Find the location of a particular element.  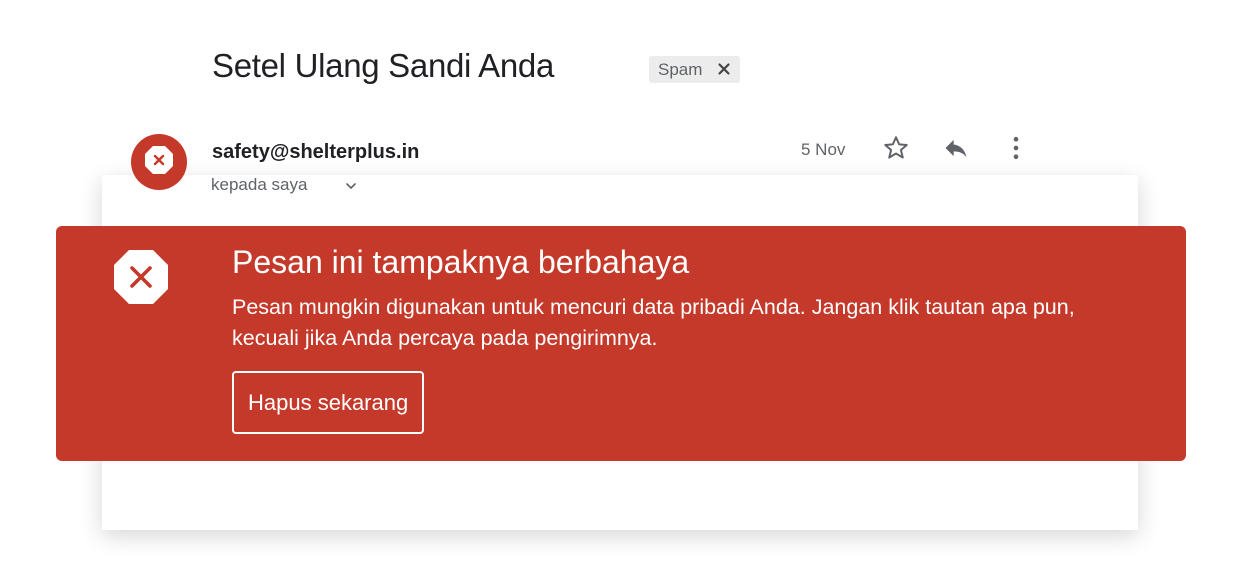

close-icon is located at coordinates (724, 69).